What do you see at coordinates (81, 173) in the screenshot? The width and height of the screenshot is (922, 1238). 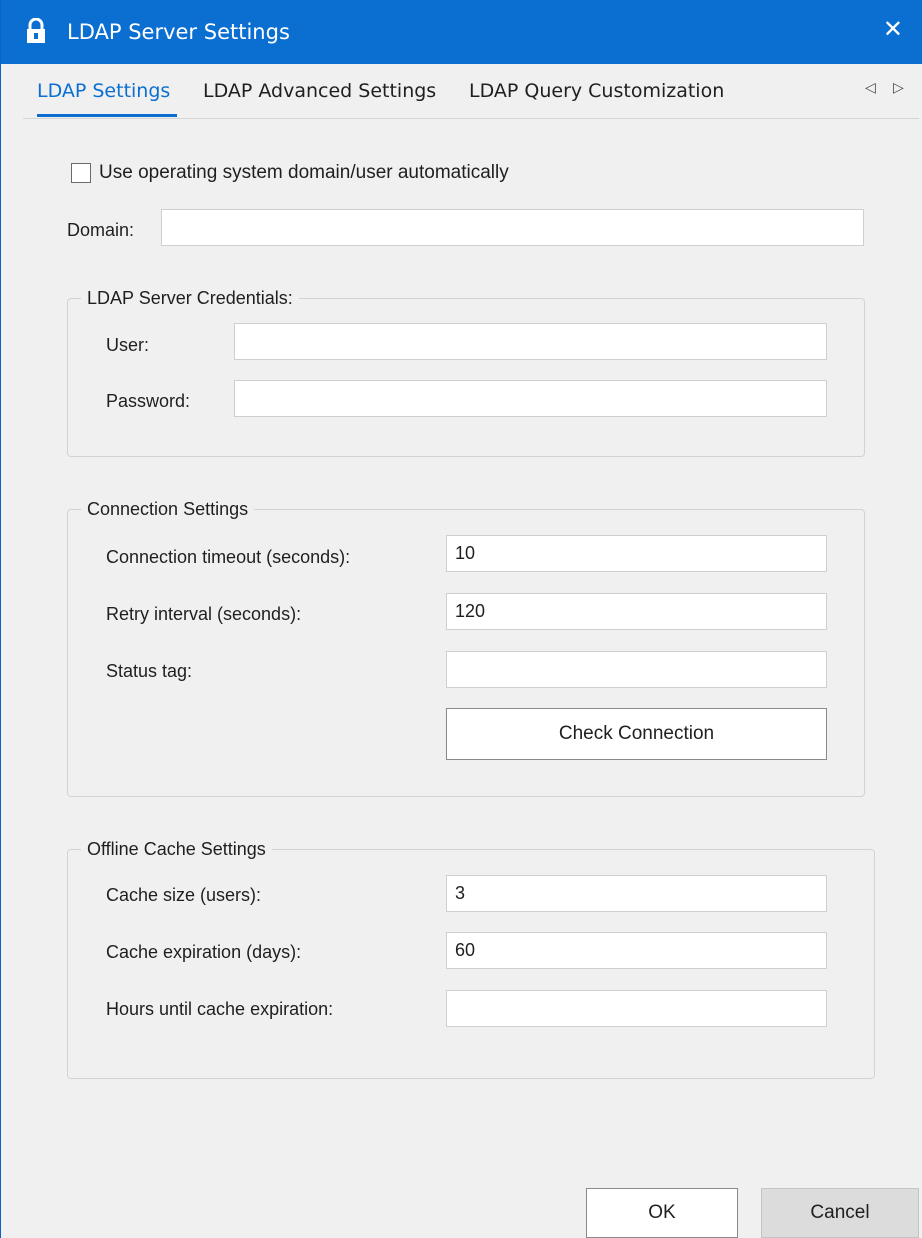 I see `use-os-domain-checkbox` at bounding box center [81, 173].